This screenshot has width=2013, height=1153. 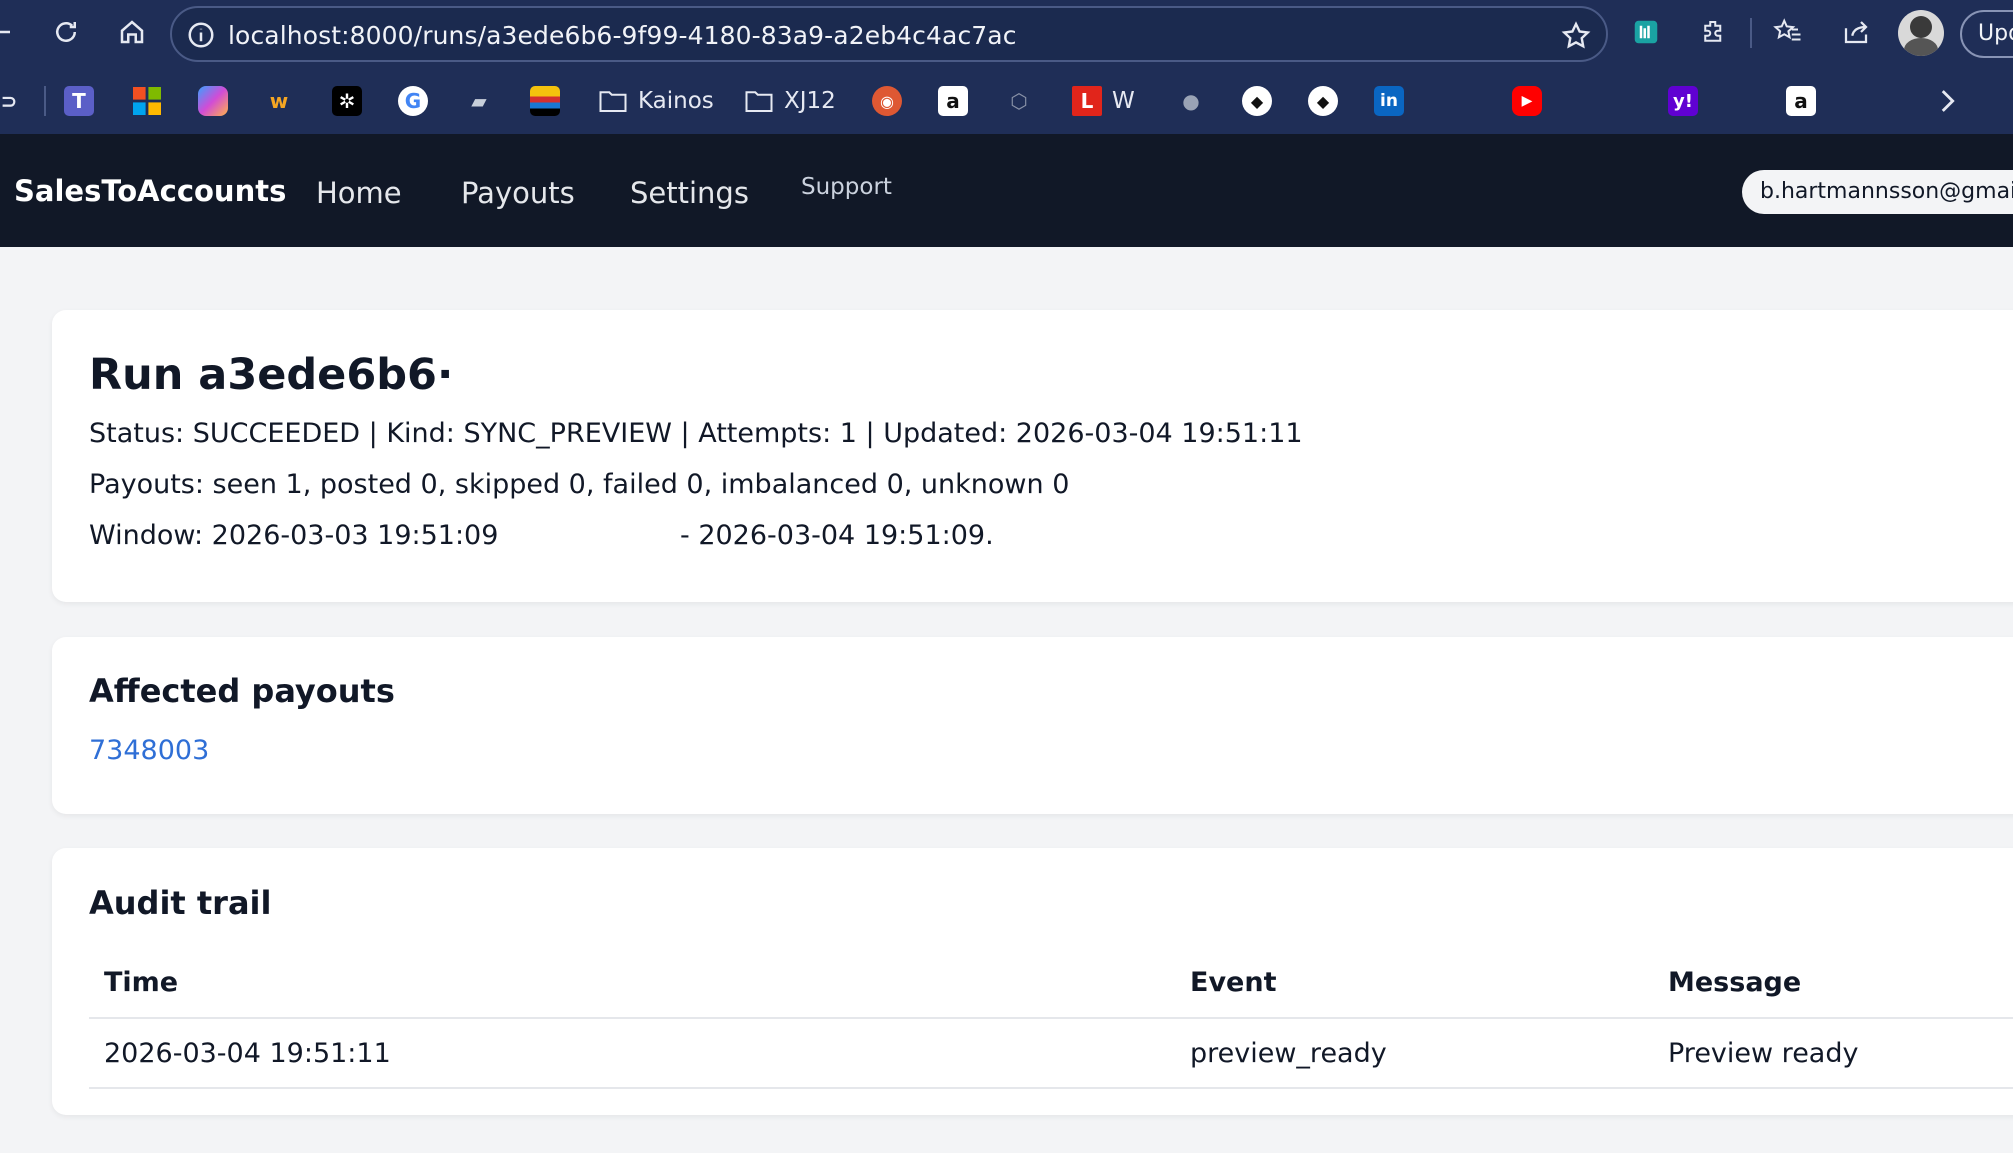 I want to click on youtube-icon: ▶, so click(x=1527, y=101).